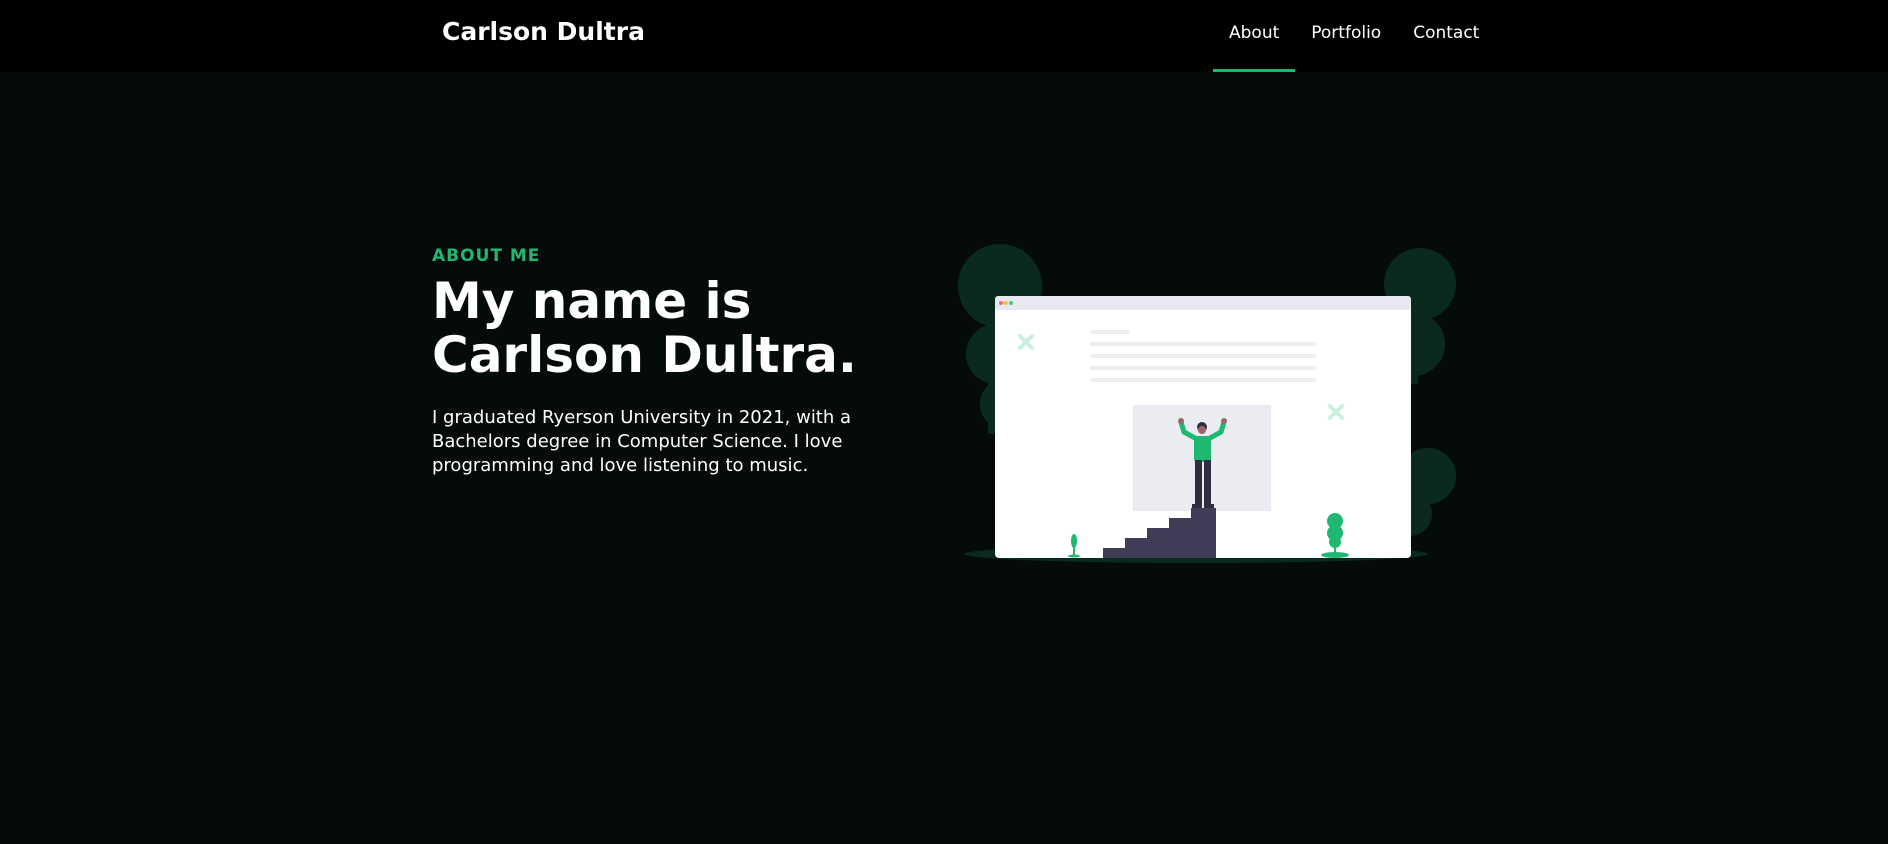 This screenshot has width=1888, height=844. I want to click on nav-links: About Portfolio Contact, so click(1354, 36).